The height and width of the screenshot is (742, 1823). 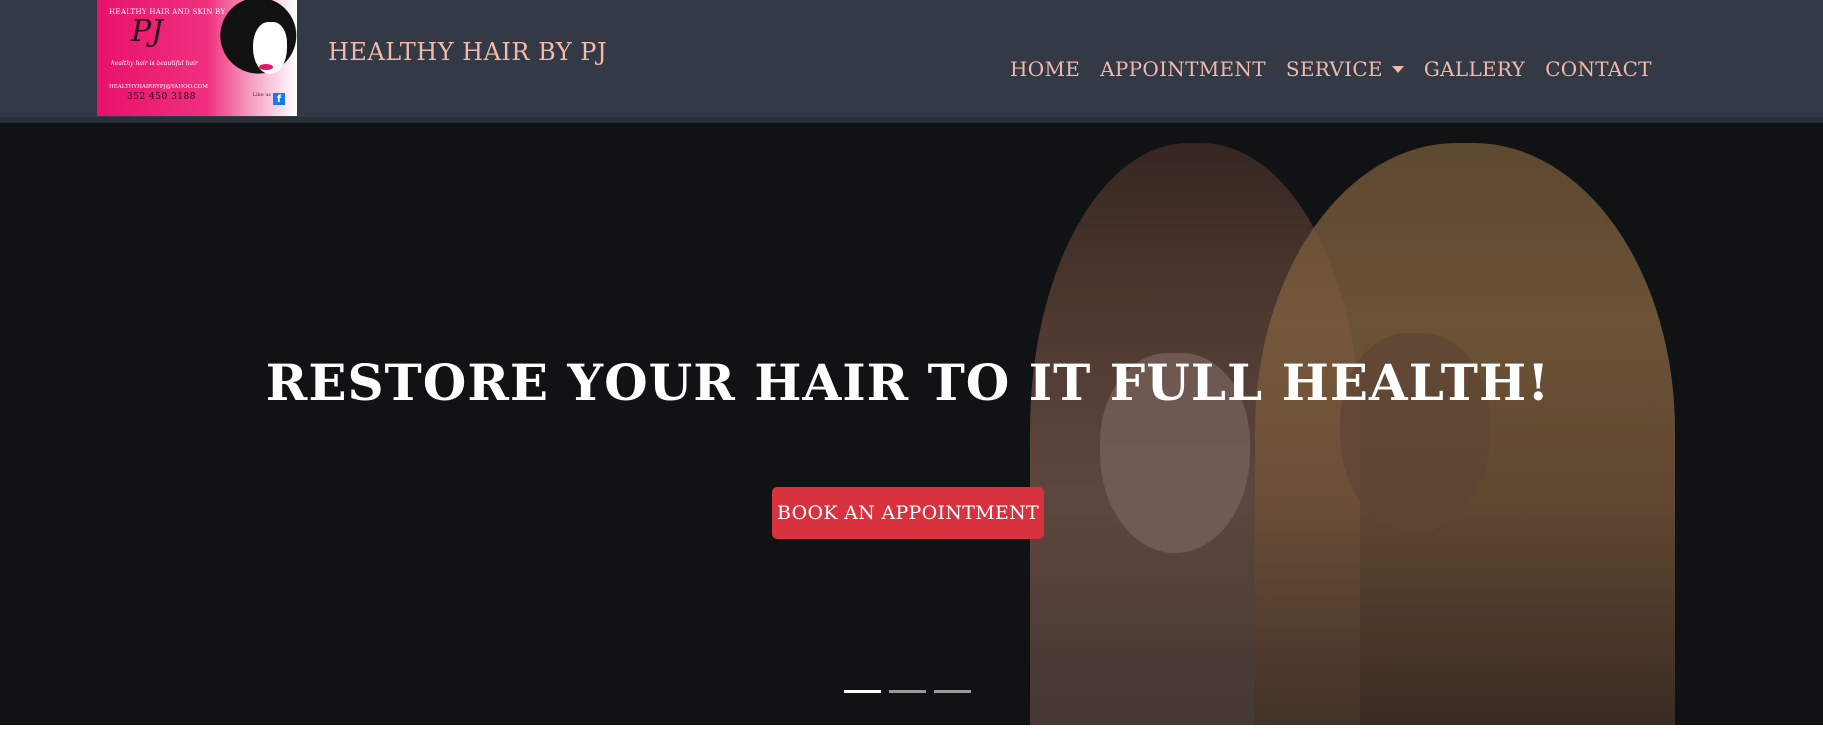 What do you see at coordinates (279, 99) in the screenshot?
I see `facebook-icon: f` at bounding box center [279, 99].